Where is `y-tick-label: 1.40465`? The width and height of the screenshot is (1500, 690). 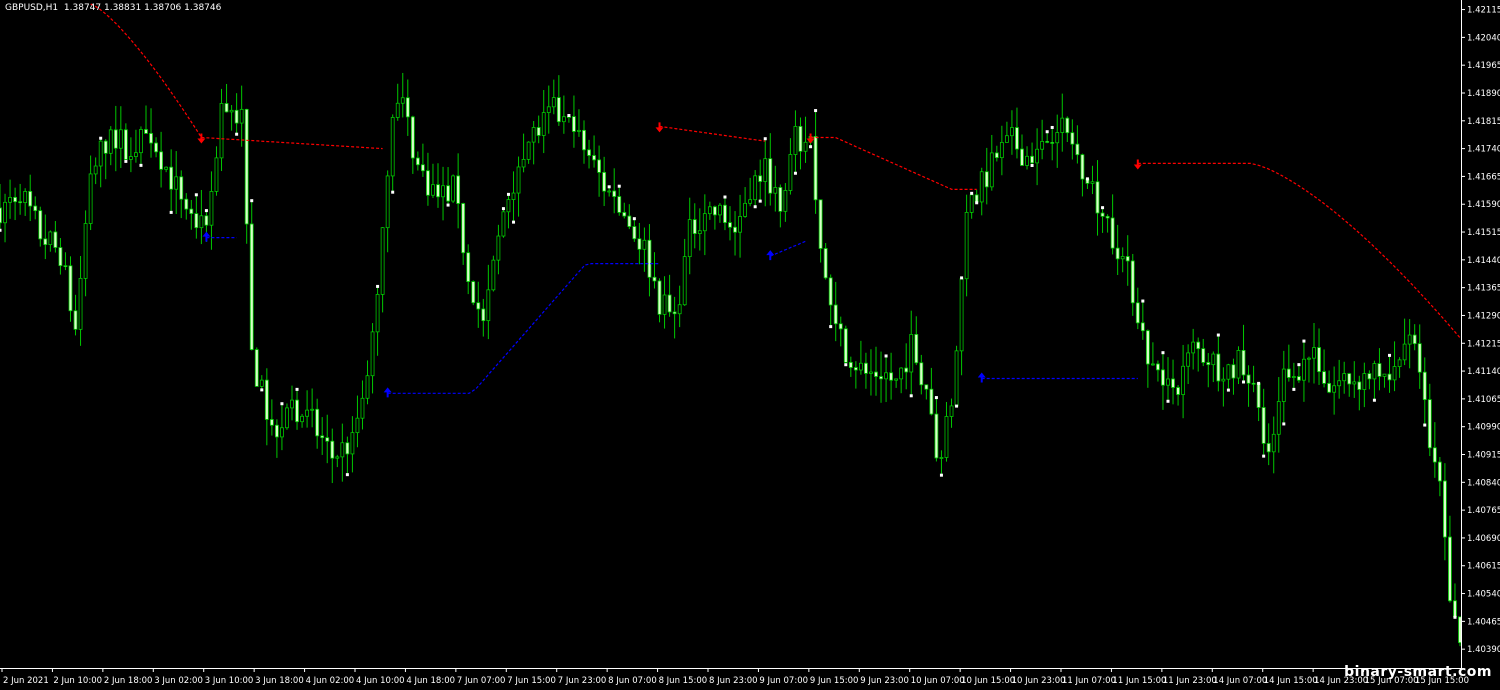
y-tick-label: 1.40465 is located at coordinates (1483, 622).